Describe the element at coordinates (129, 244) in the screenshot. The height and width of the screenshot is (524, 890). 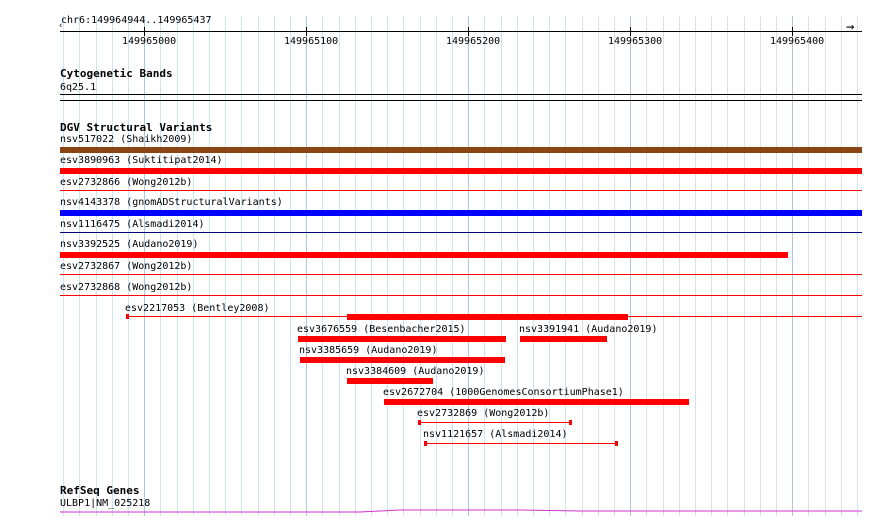
I see `feature-label: nsv3392525 (Audano2019)` at that location.